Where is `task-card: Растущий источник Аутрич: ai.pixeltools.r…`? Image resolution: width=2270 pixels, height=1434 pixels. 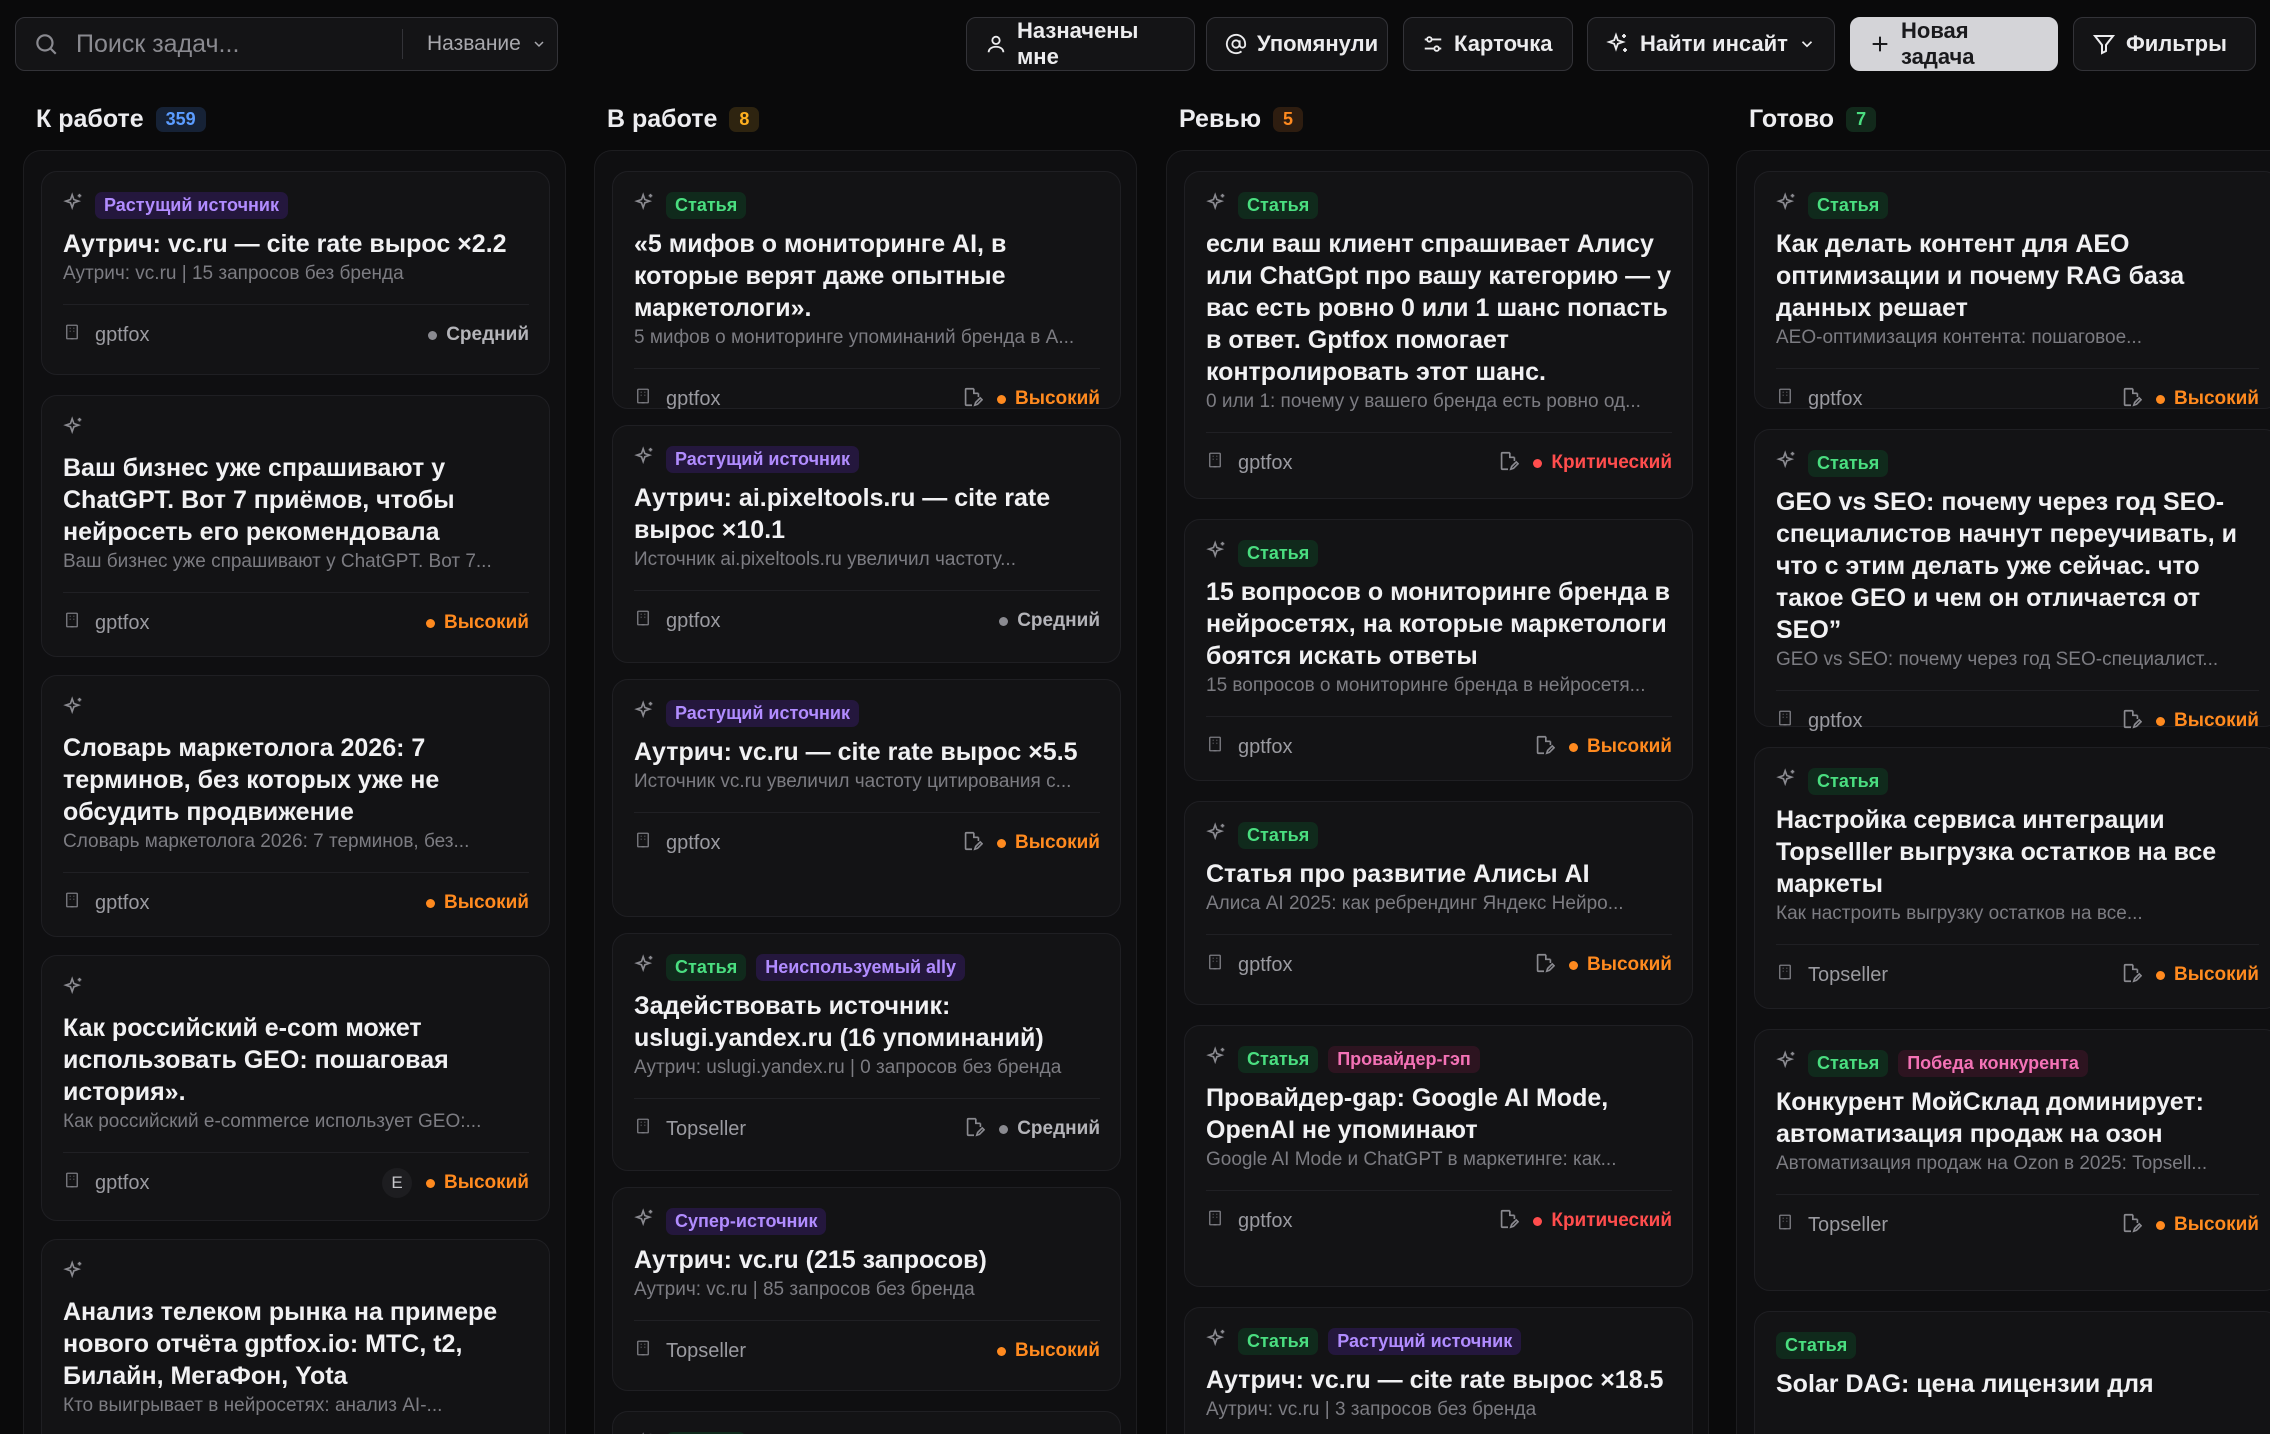
task-card: Растущий источник Аутрич: ai.pixeltools.r… is located at coordinates (866, 544).